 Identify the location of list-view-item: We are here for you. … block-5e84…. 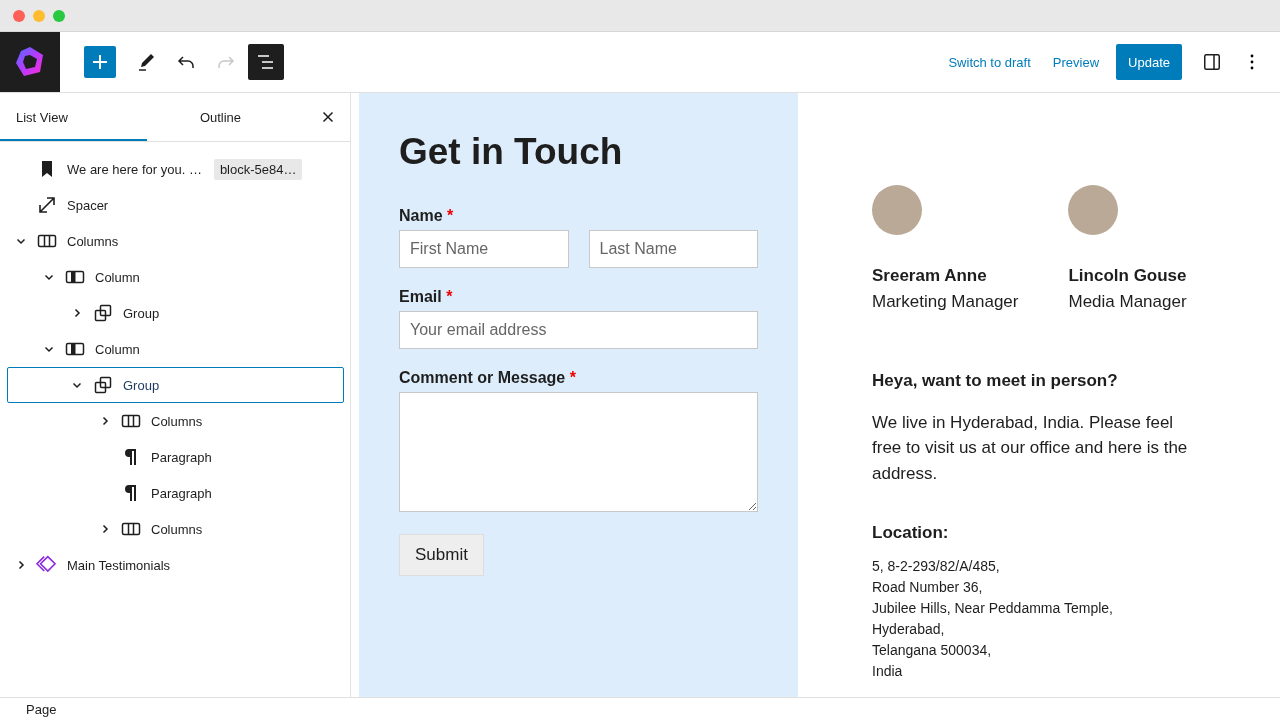
(175, 169).